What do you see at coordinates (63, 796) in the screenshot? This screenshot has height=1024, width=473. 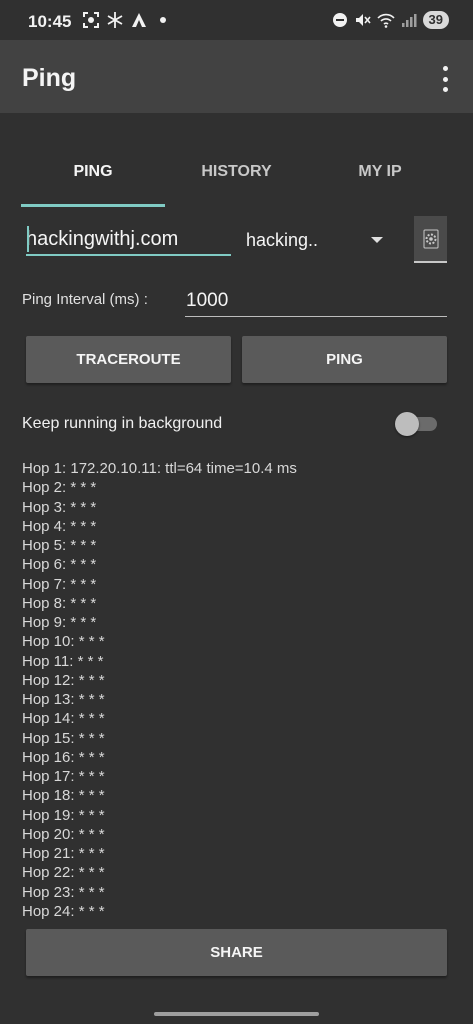 I see `output-line: Hop 18: * * *` at bounding box center [63, 796].